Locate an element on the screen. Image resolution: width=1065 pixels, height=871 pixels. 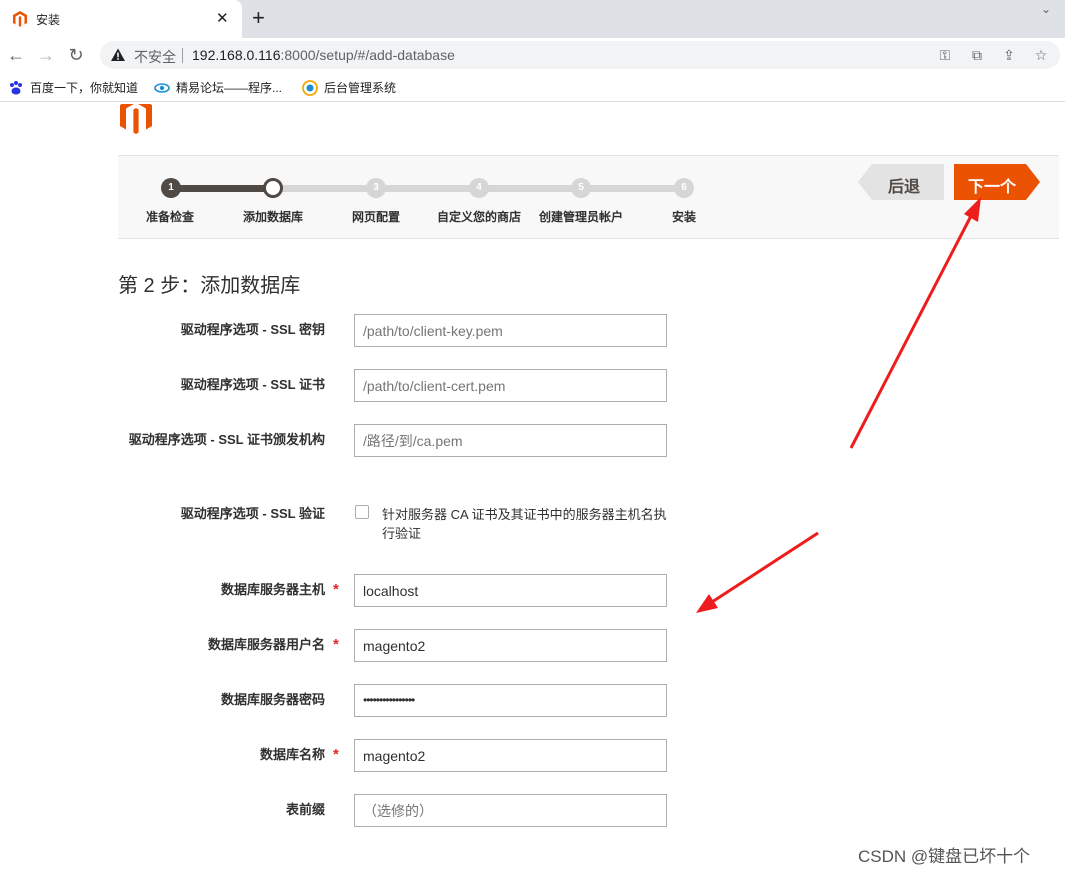
back-arrow-icon: ← is located at coordinates (16, 55).